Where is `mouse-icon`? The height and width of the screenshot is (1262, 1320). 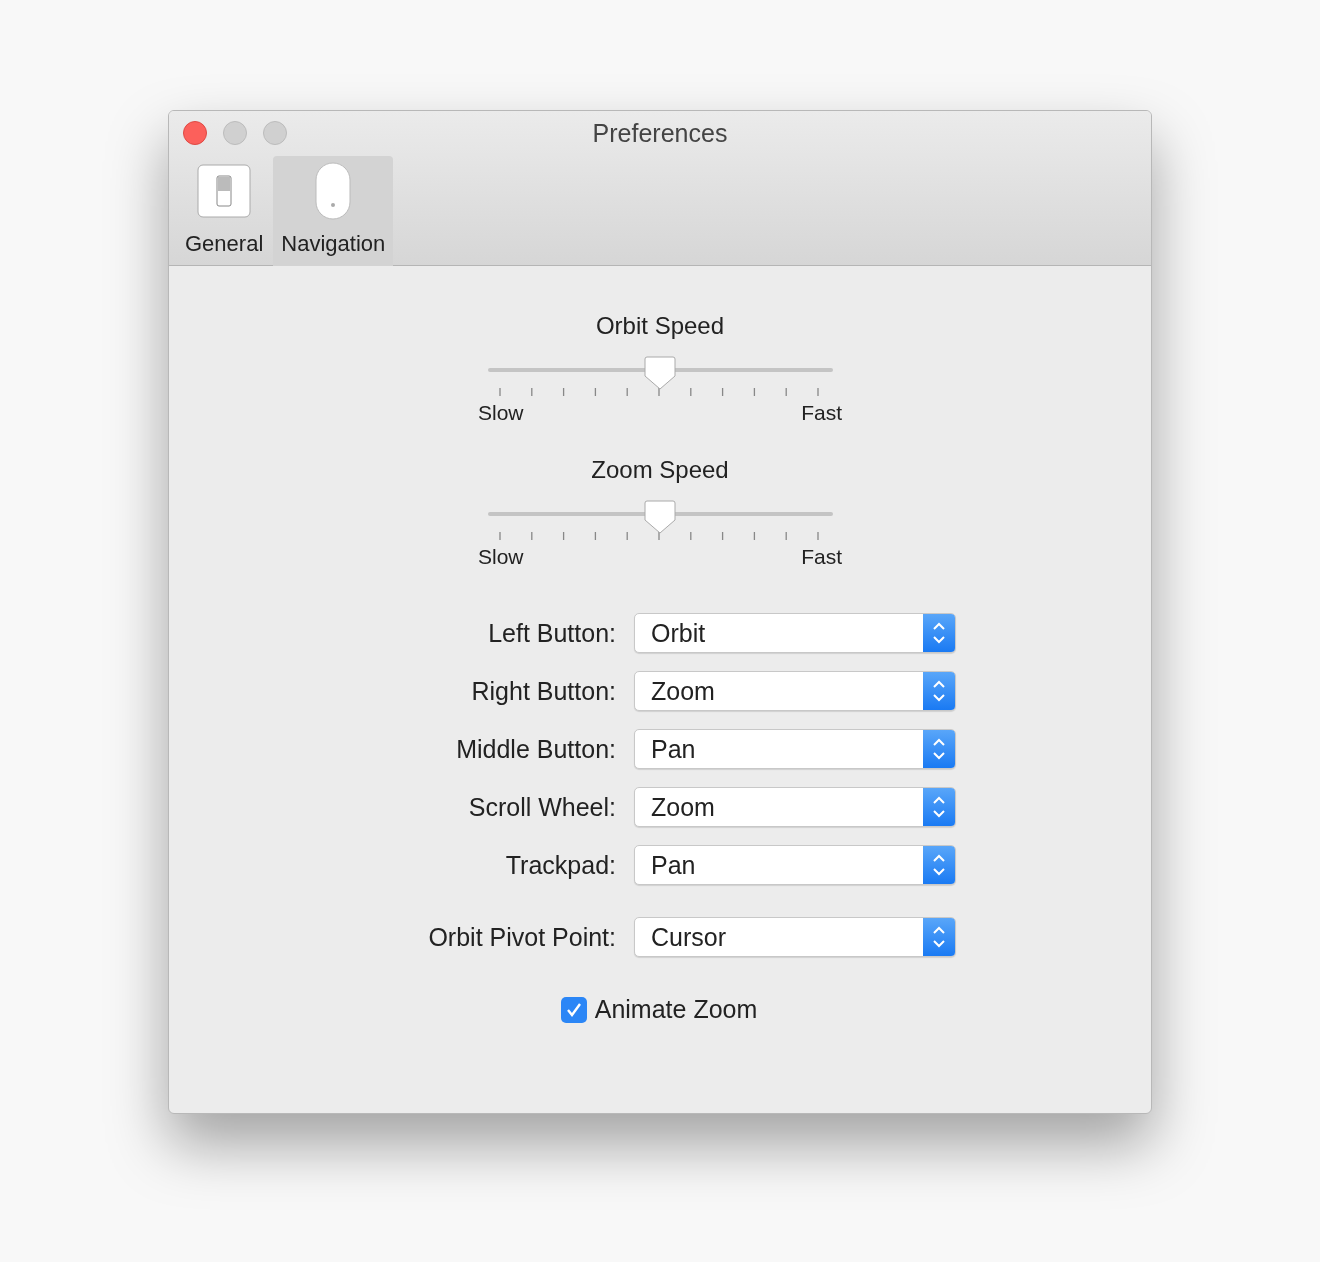 mouse-icon is located at coordinates (333, 191).